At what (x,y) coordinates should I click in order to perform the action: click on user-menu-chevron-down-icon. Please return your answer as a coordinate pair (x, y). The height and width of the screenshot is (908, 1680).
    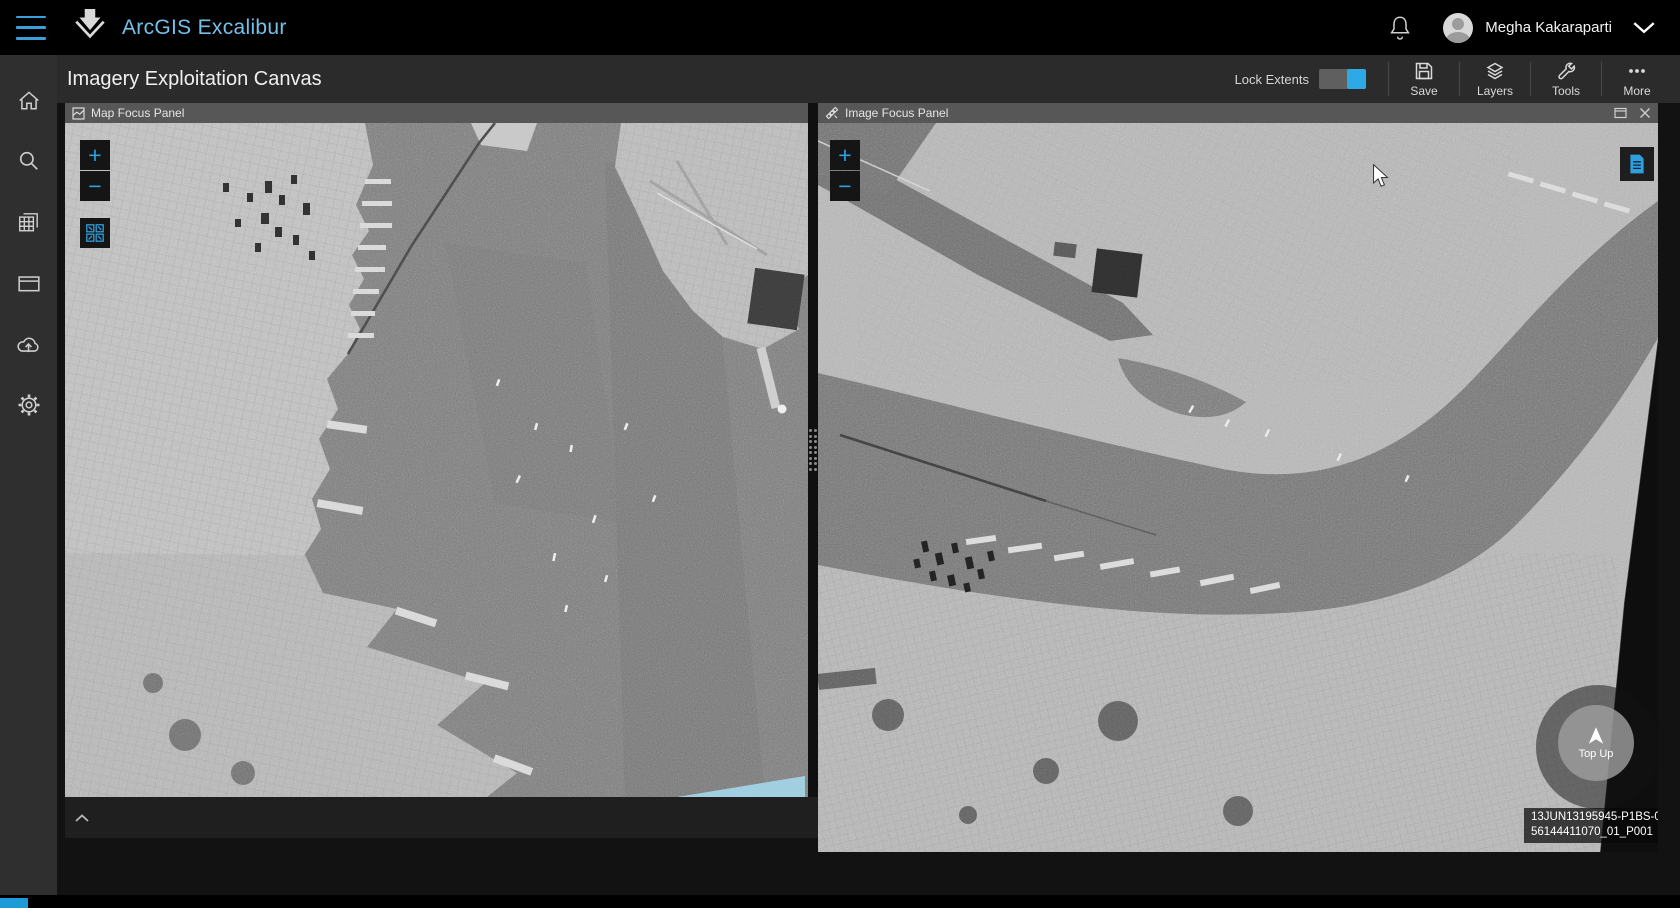
    Looking at the image, I should click on (1644, 27).